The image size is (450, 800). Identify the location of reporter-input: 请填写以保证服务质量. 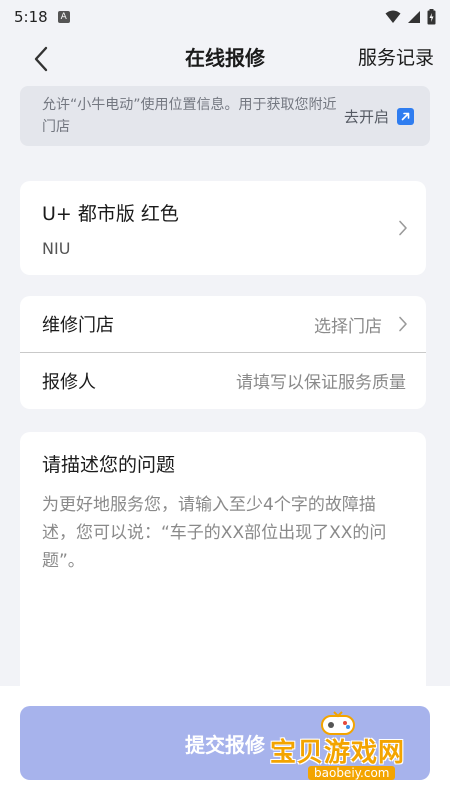
(321, 380).